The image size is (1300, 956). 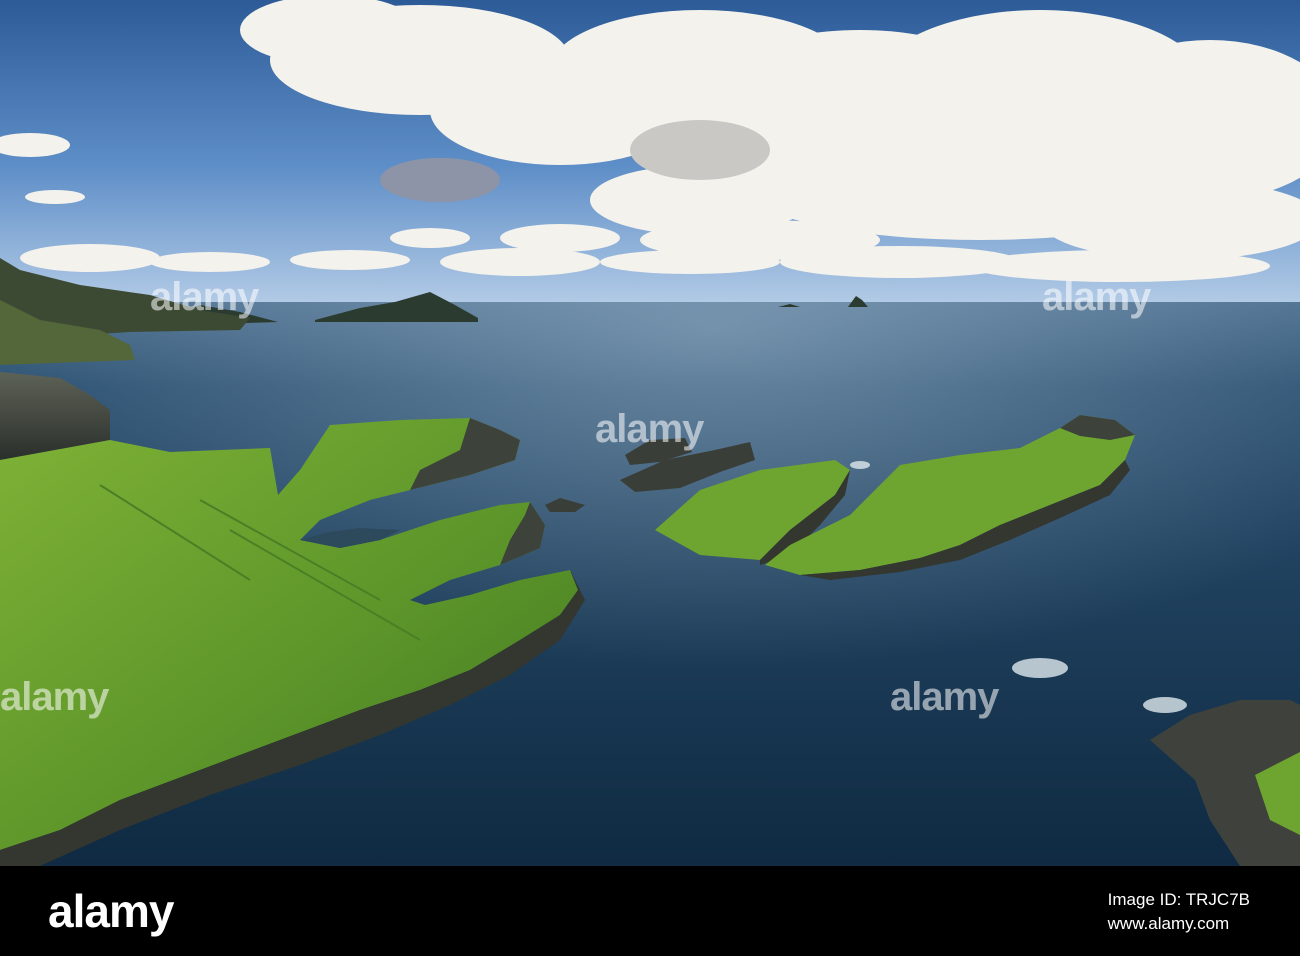 I want to click on alamy-logo: alamy, so click(x=111, y=911).